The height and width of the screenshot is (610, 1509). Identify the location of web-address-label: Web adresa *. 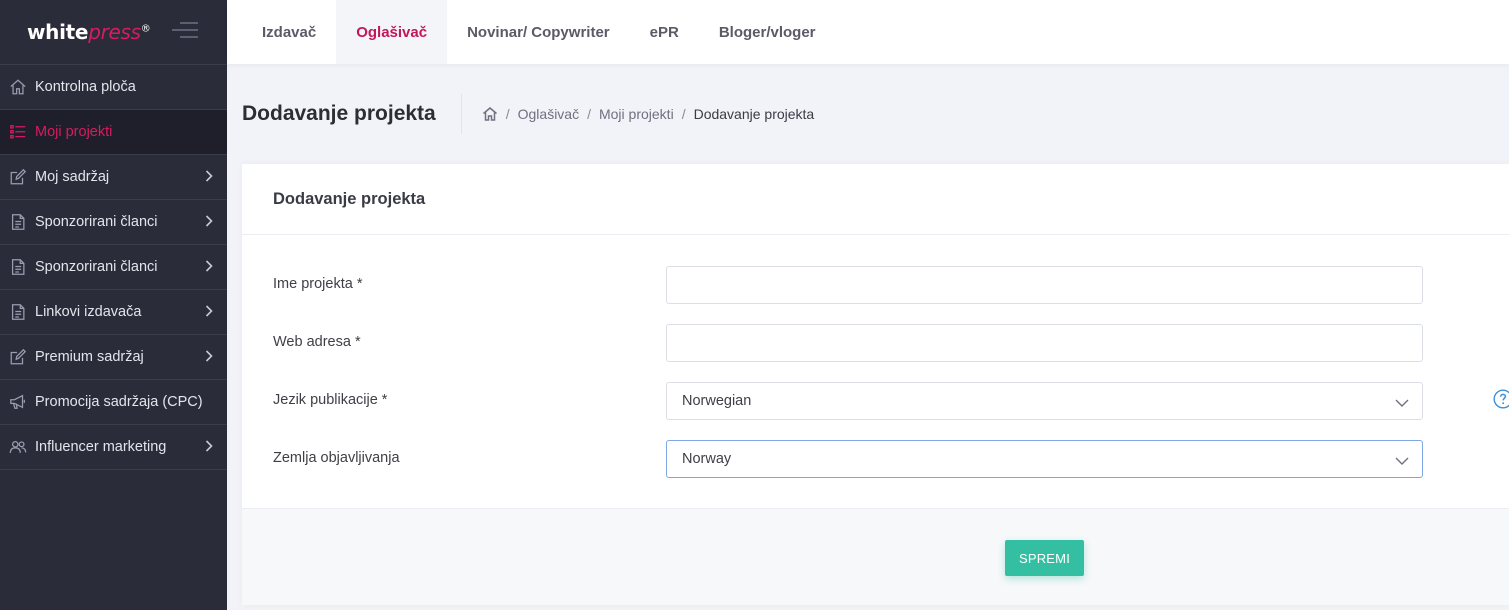
(317, 342).